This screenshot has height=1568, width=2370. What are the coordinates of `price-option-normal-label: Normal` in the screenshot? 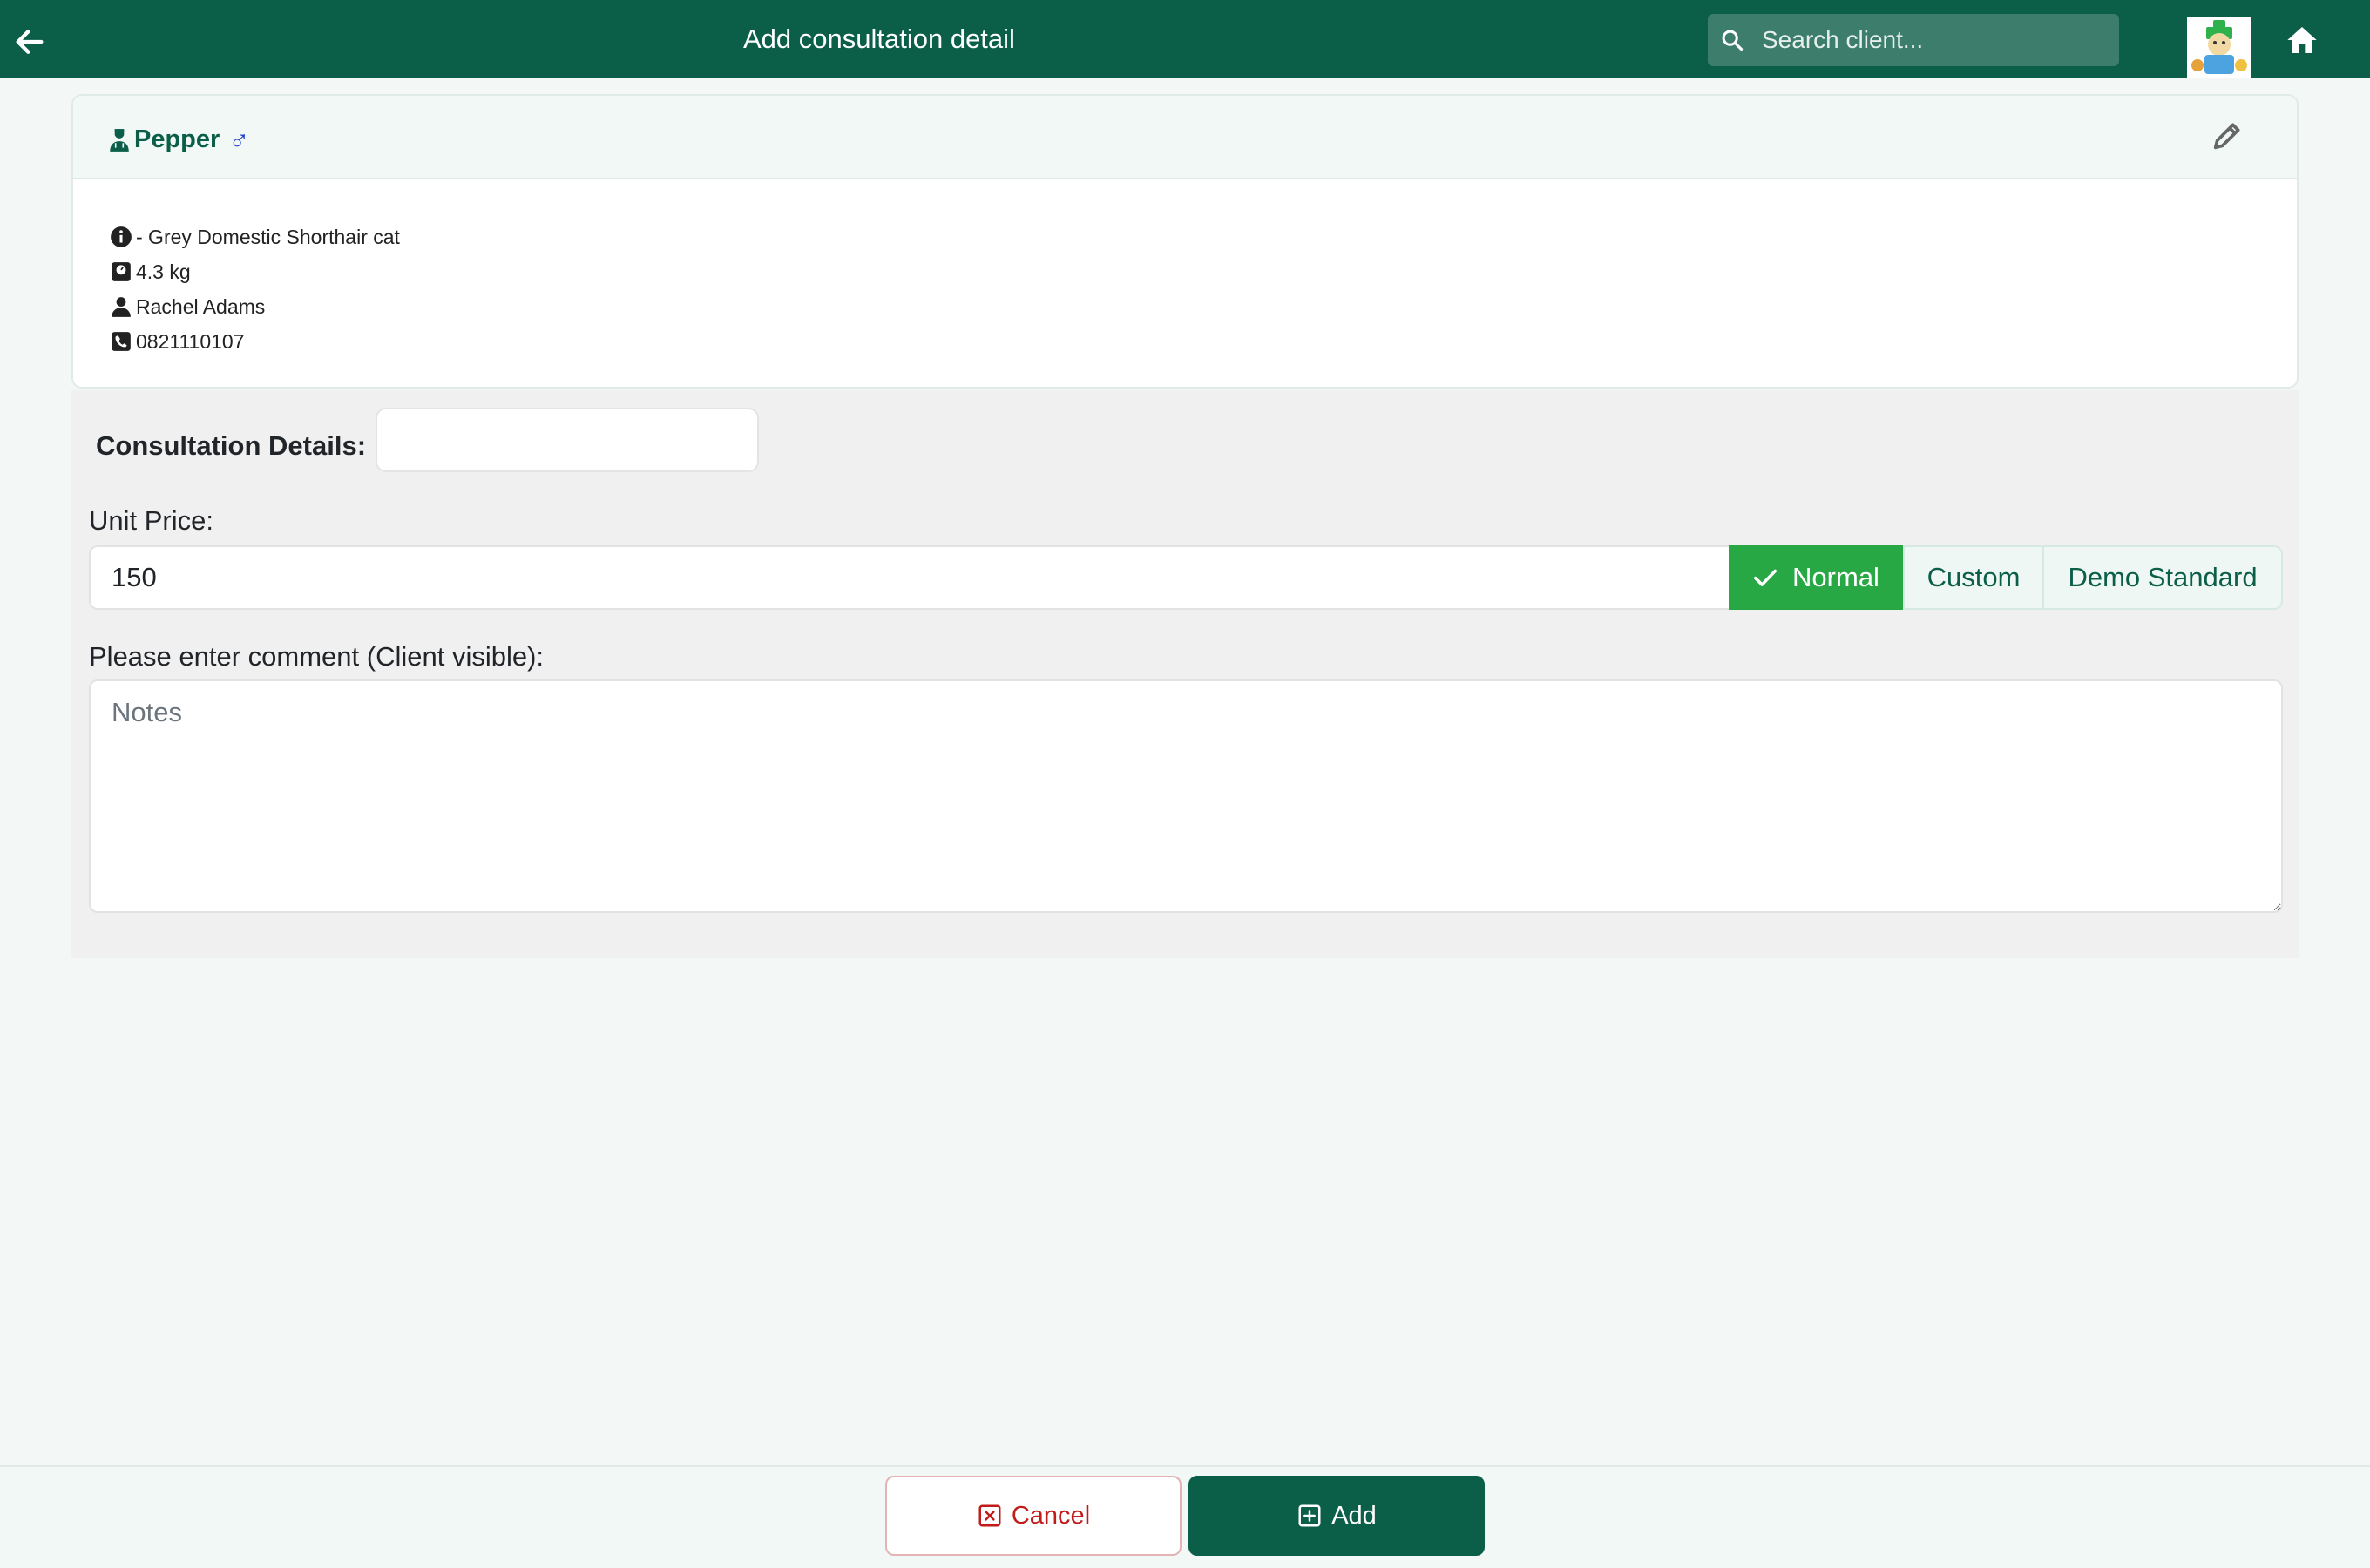 It's located at (1835, 577).